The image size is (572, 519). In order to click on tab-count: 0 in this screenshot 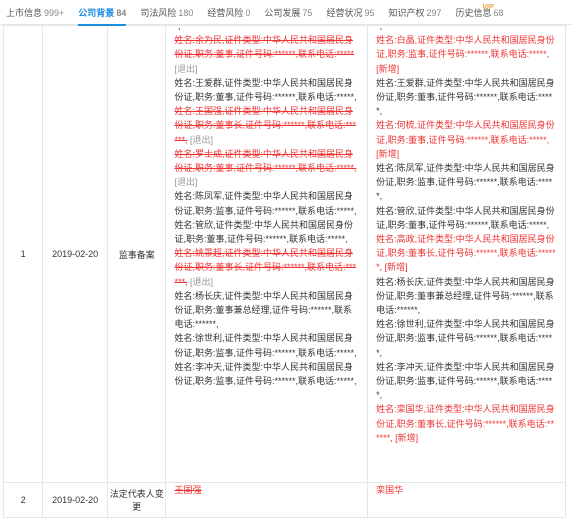, I will do `click(248, 12)`.